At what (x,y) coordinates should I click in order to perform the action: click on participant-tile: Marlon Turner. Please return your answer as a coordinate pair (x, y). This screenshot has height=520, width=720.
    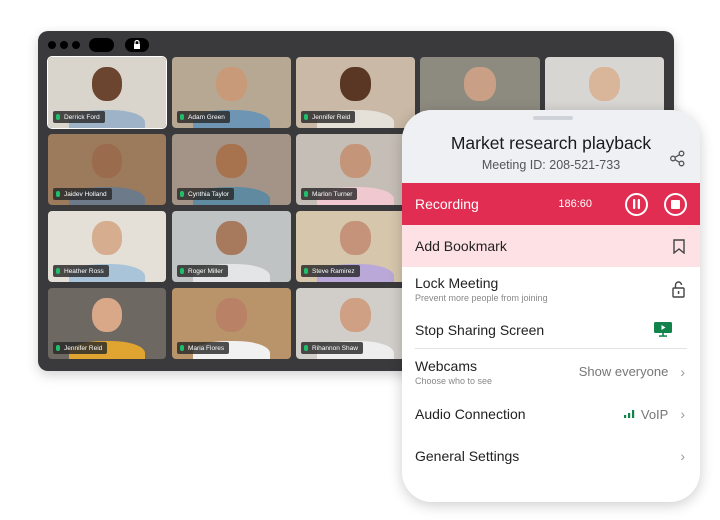
    Looking at the image, I should click on (355, 169).